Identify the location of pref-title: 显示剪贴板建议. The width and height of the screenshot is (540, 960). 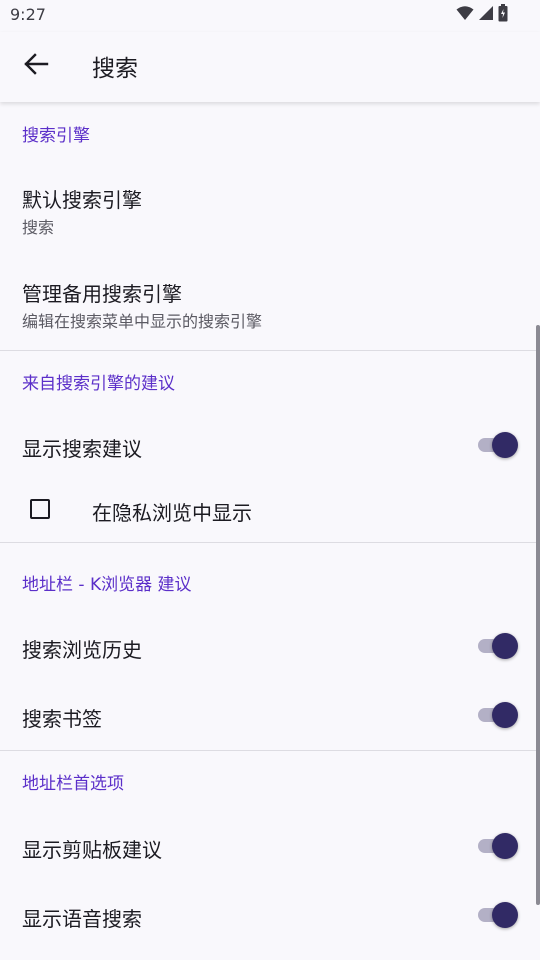
(92, 850).